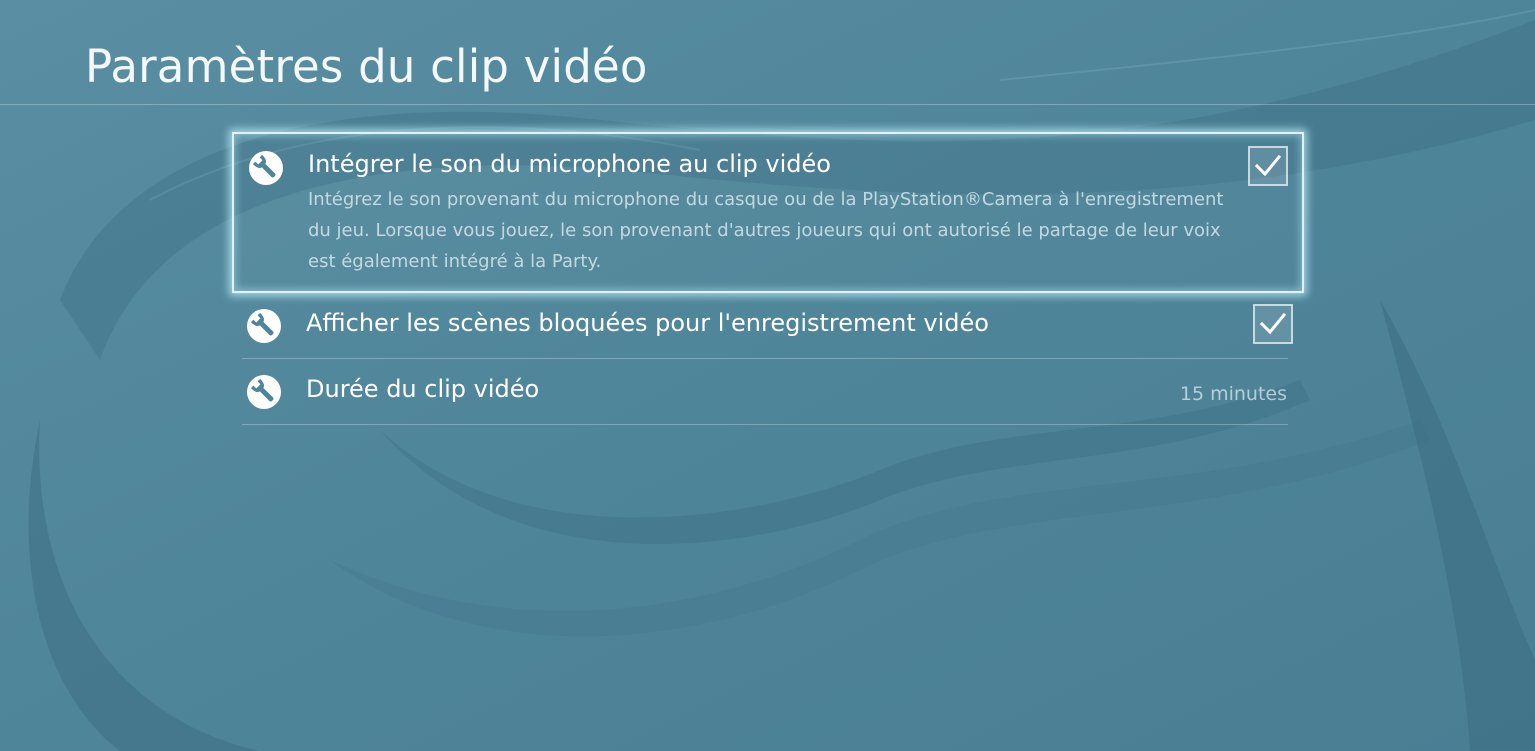 Image resolution: width=1535 pixels, height=751 pixels. Describe the element at coordinates (1233, 394) in the screenshot. I see `setting-value: 15 minutes` at that location.